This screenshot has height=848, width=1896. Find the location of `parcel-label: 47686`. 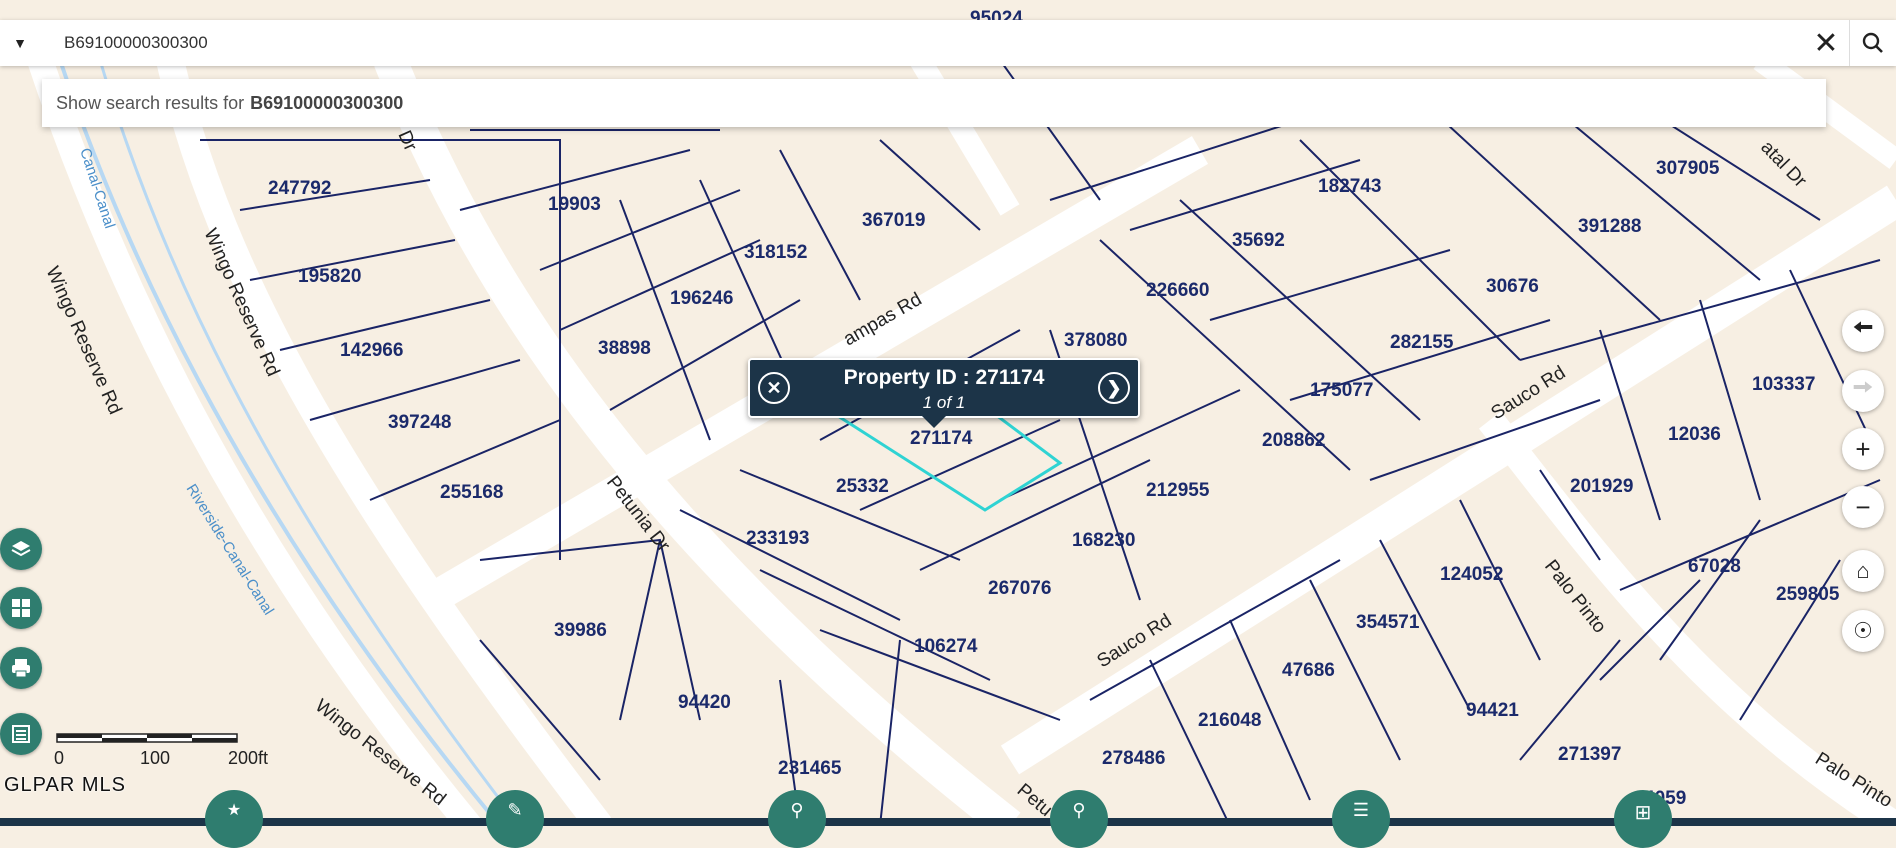

parcel-label: 47686 is located at coordinates (1308, 670).